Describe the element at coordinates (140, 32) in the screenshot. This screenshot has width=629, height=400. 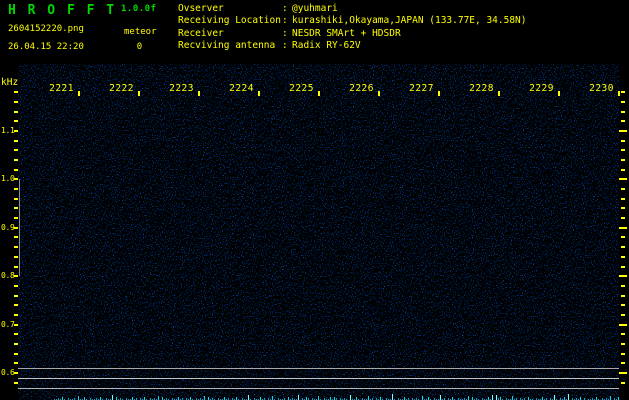
I see `meteor-count-label: meteor` at that location.